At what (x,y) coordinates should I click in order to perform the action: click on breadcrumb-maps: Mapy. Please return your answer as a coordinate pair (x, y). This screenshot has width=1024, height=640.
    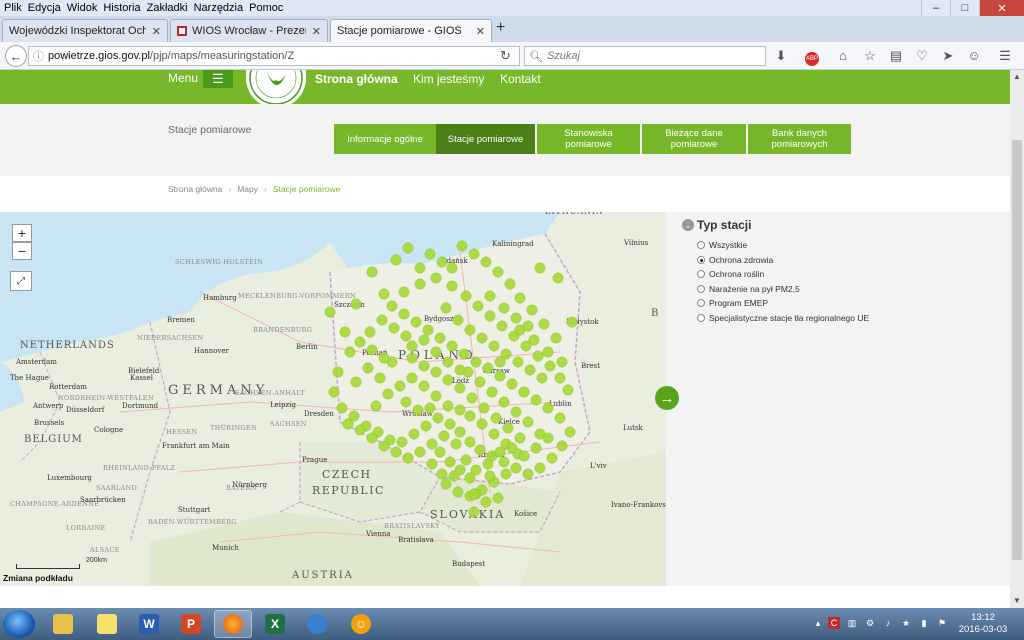
    Looking at the image, I should click on (247, 189).